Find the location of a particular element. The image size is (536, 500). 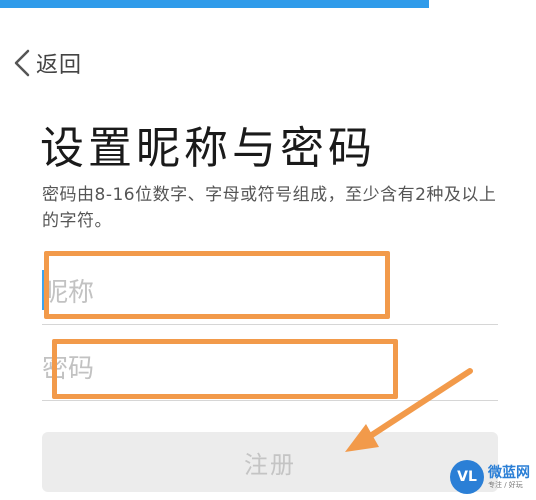

watermark: VL 微蓝网 专注 / 好玩 is located at coordinates (490, 477).